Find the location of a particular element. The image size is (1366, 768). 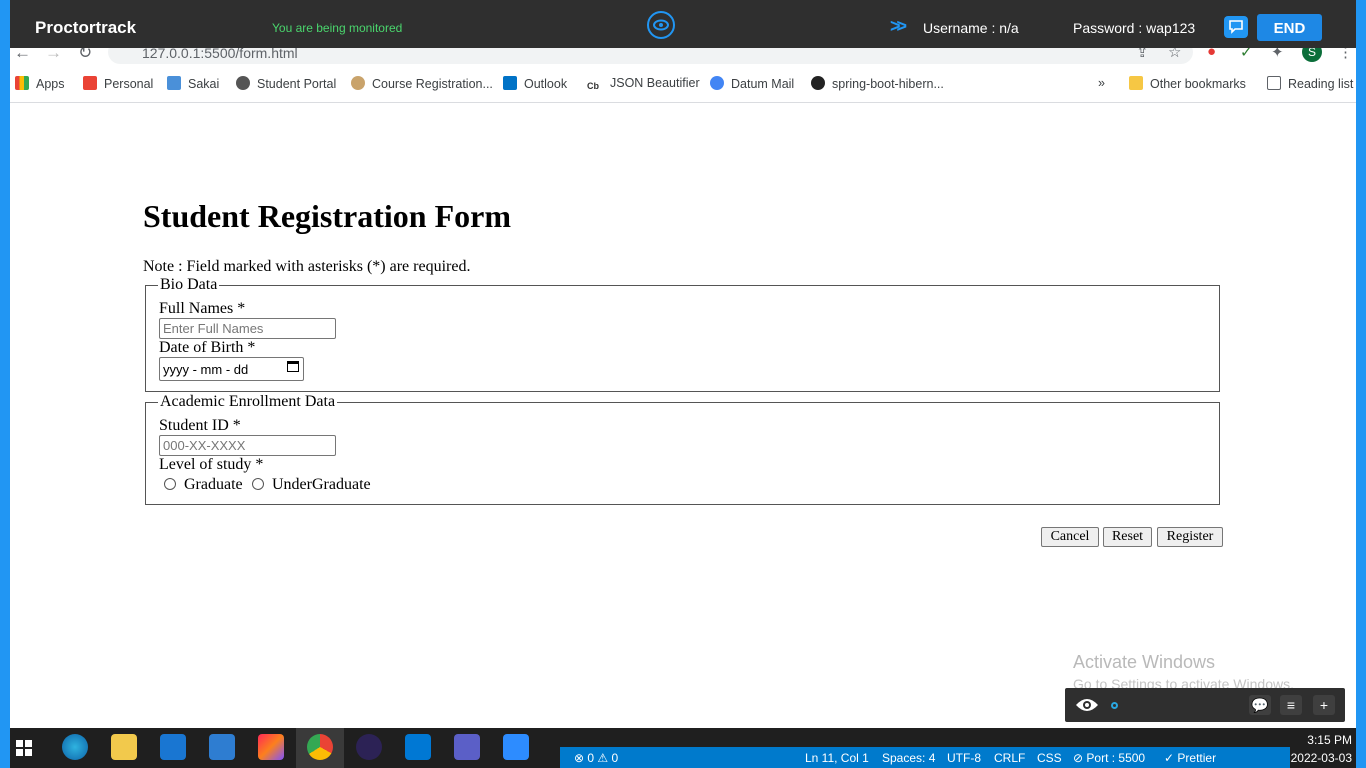

line-ending: CRLF is located at coordinates (1009, 758).